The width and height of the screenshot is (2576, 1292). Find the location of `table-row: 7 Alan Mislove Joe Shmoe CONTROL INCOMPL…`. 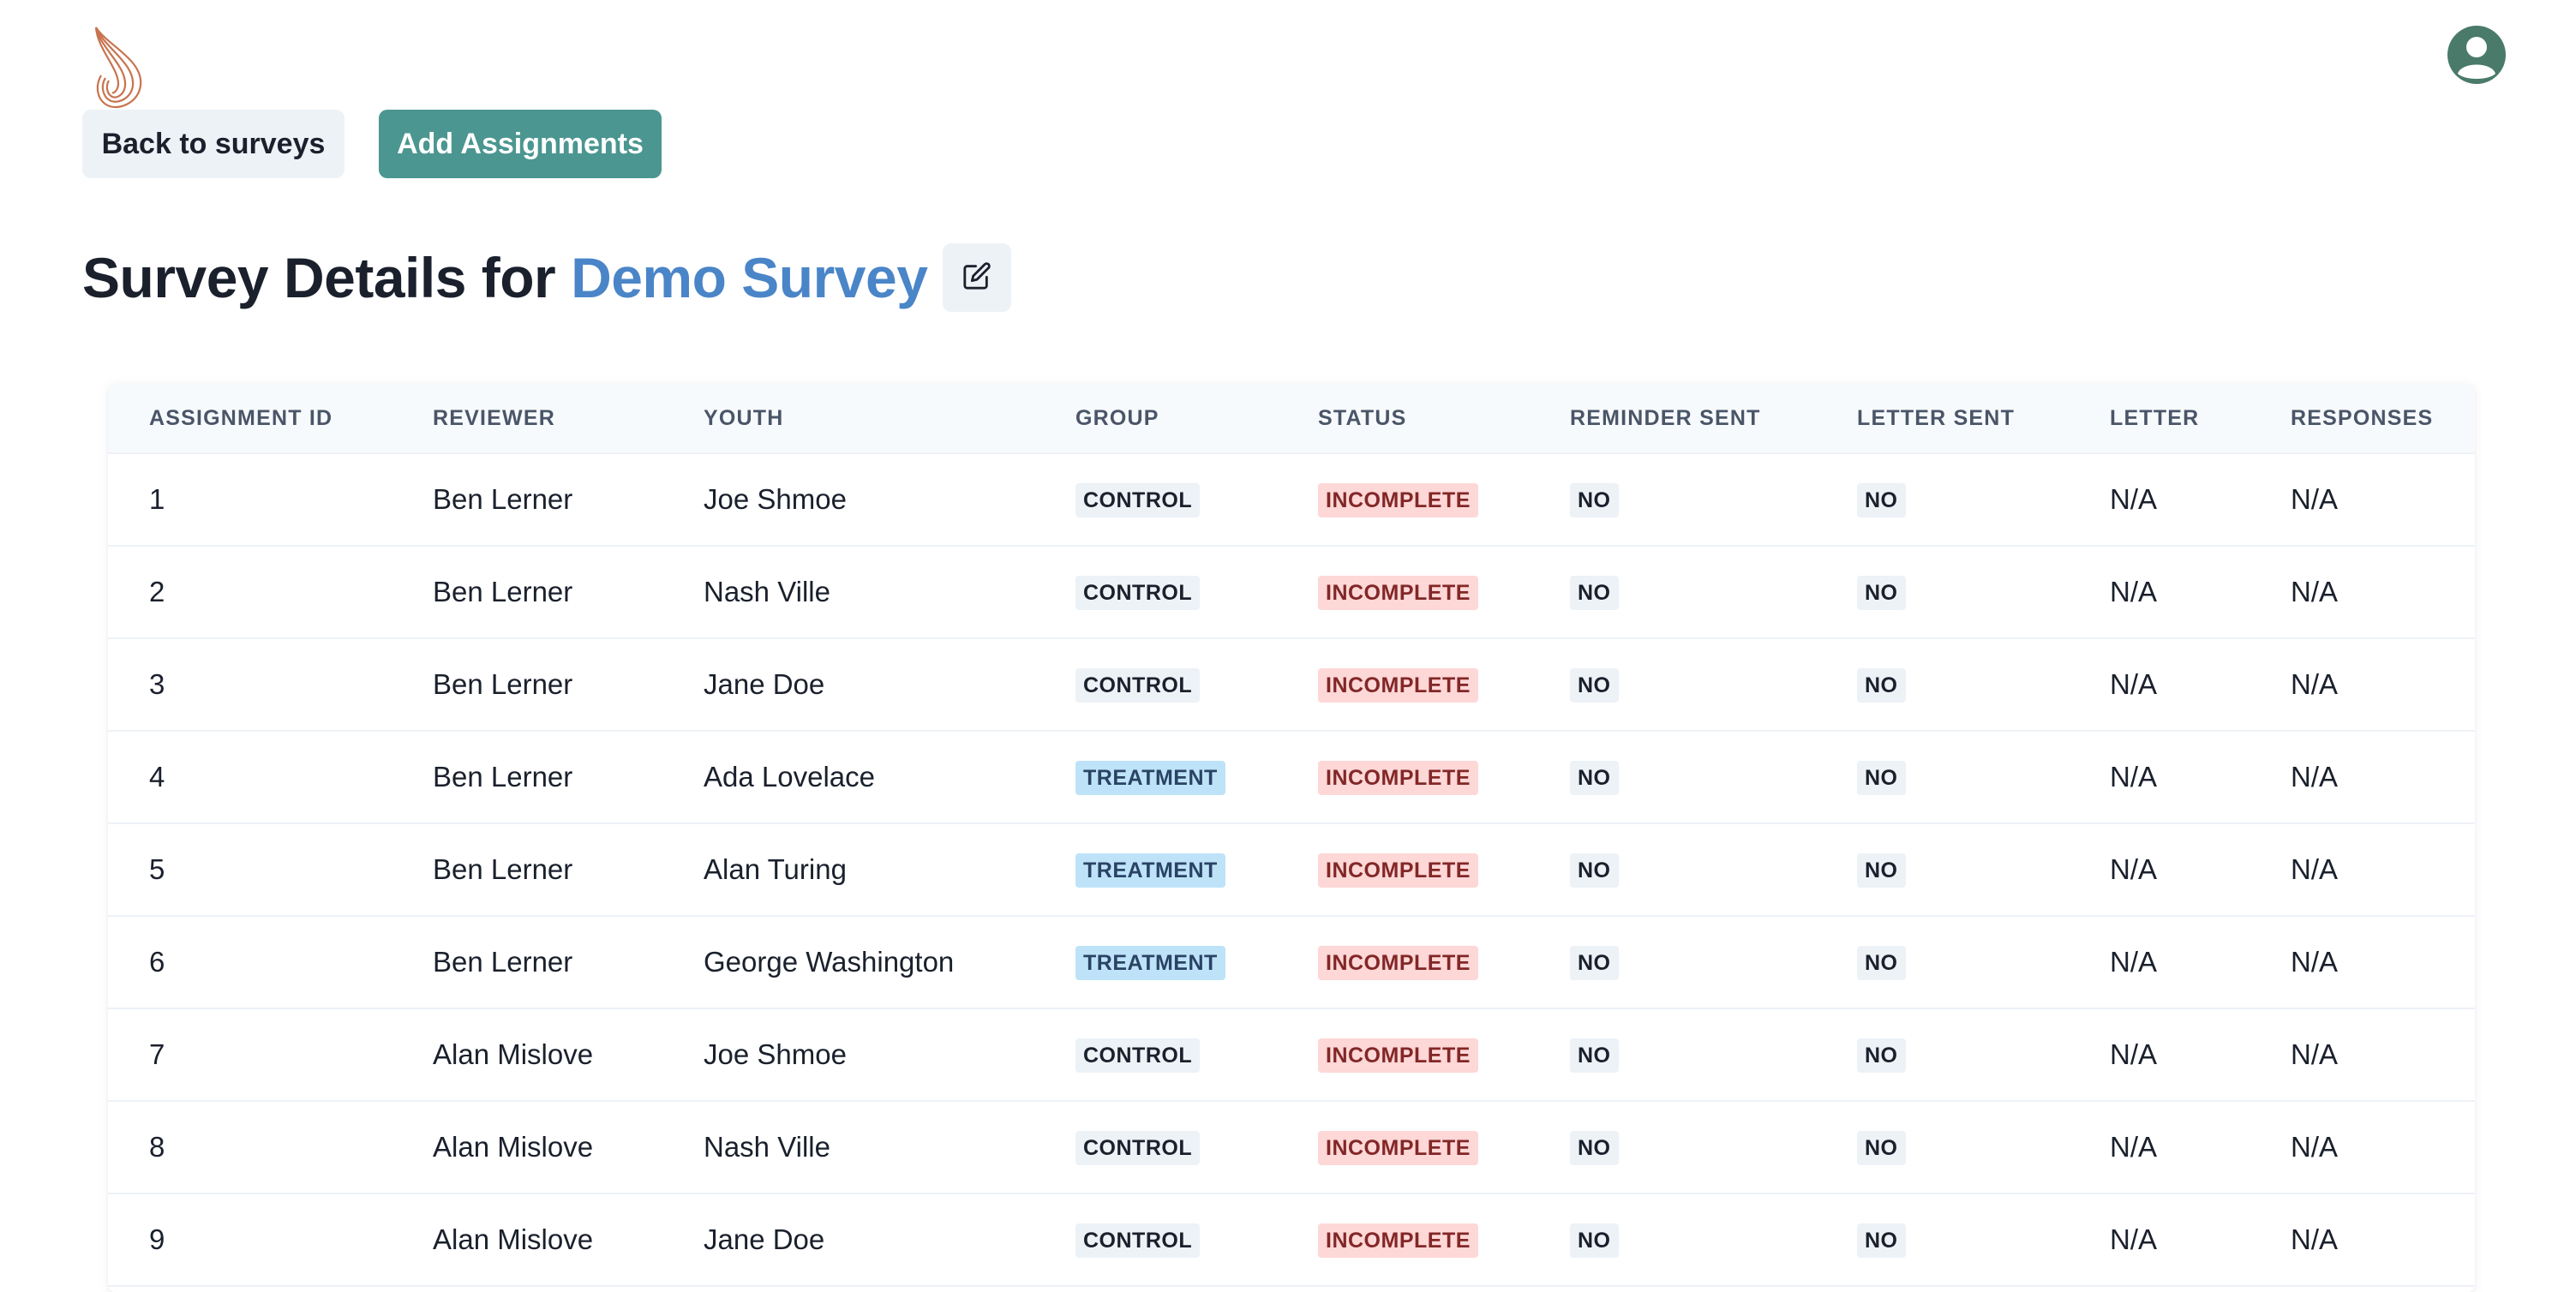

table-row: 7 Alan Mislove Joe Shmoe CONTROL INCOMPL… is located at coordinates (1291, 1055).